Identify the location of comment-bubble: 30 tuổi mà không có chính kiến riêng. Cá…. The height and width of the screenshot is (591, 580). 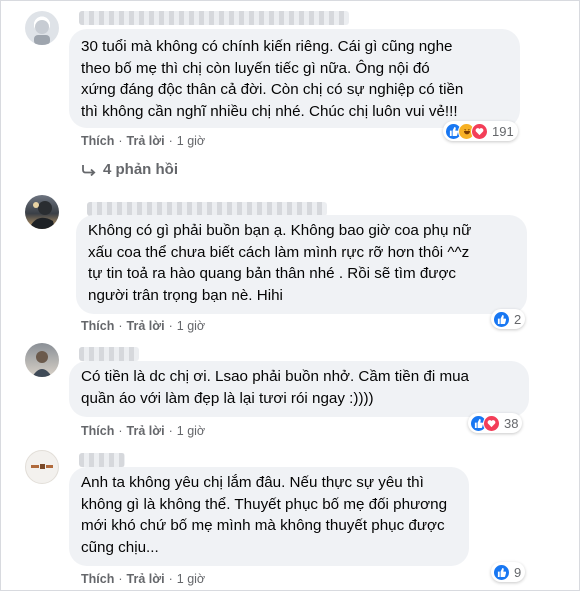
(294, 78).